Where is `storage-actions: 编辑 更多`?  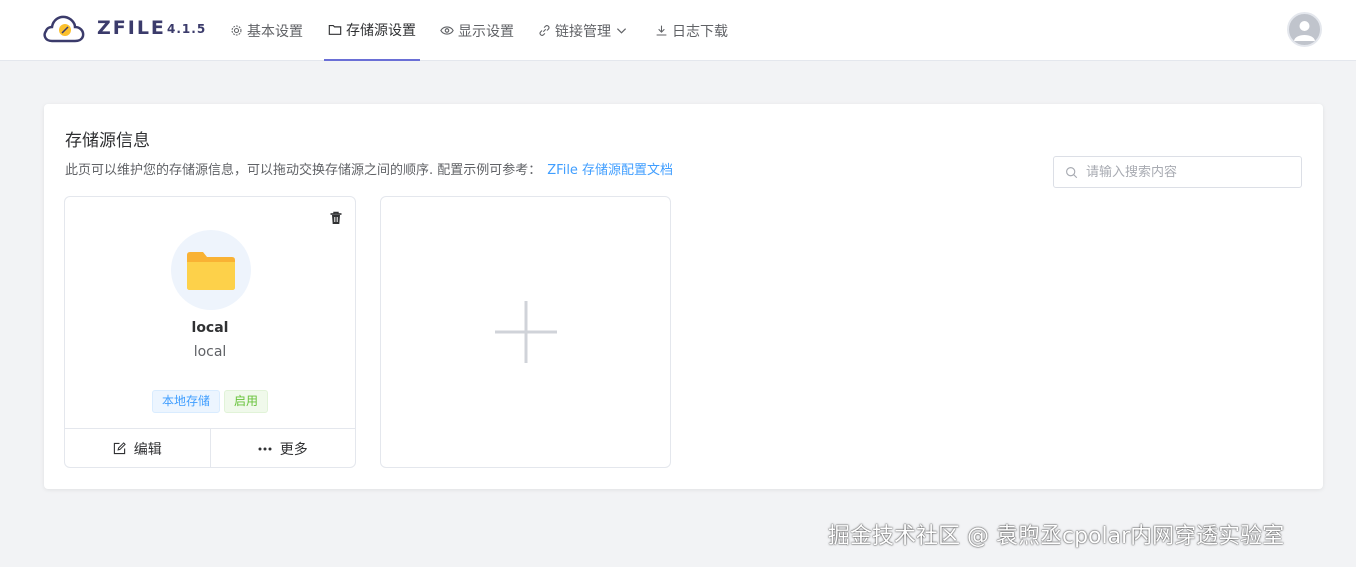
storage-actions: 编辑 更多 is located at coordinates (210, 448).